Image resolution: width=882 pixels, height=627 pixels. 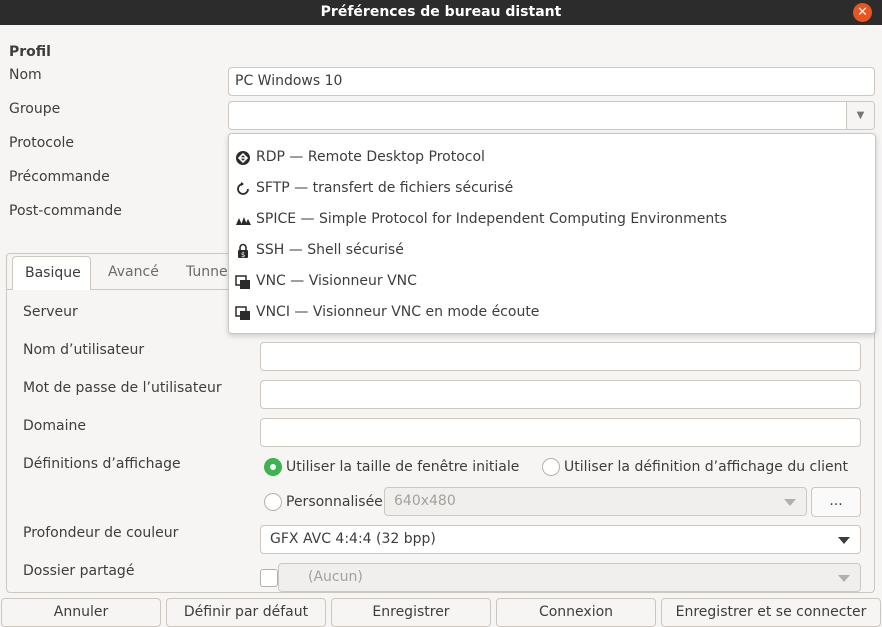 I want to click on set-default-button: Définir par défaut, so click(x=246, y=612).